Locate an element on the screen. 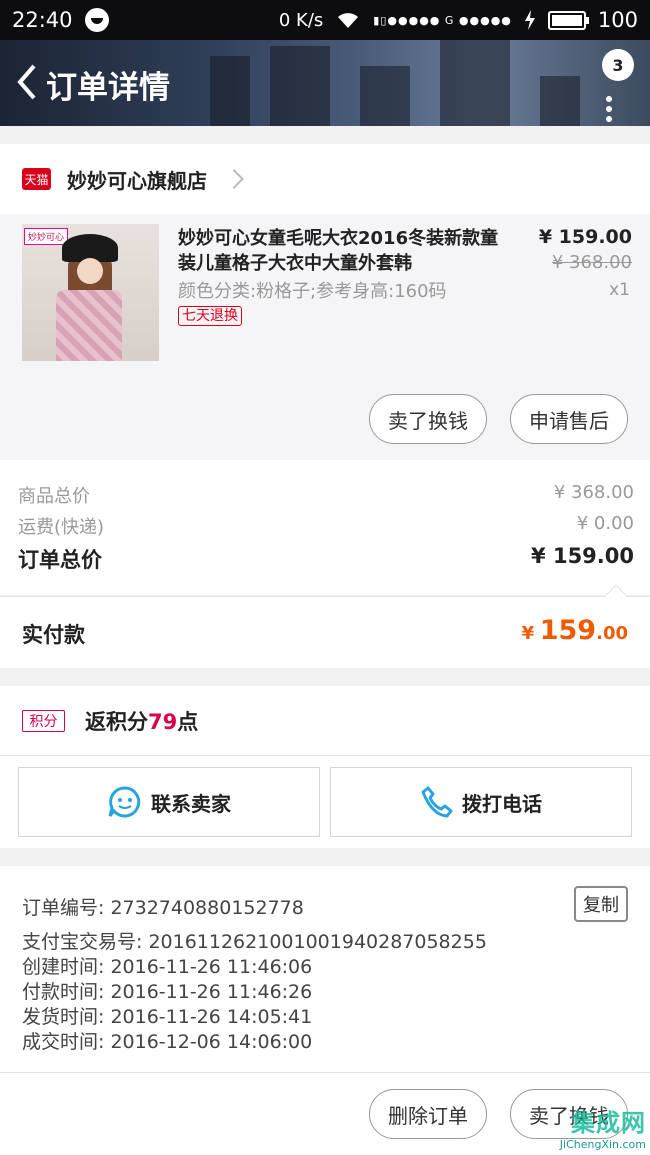 The width and height of the screenshot is (650, 1155). sell-for-cash-button: 卖了换钱 is located at coordinates (428, 419).